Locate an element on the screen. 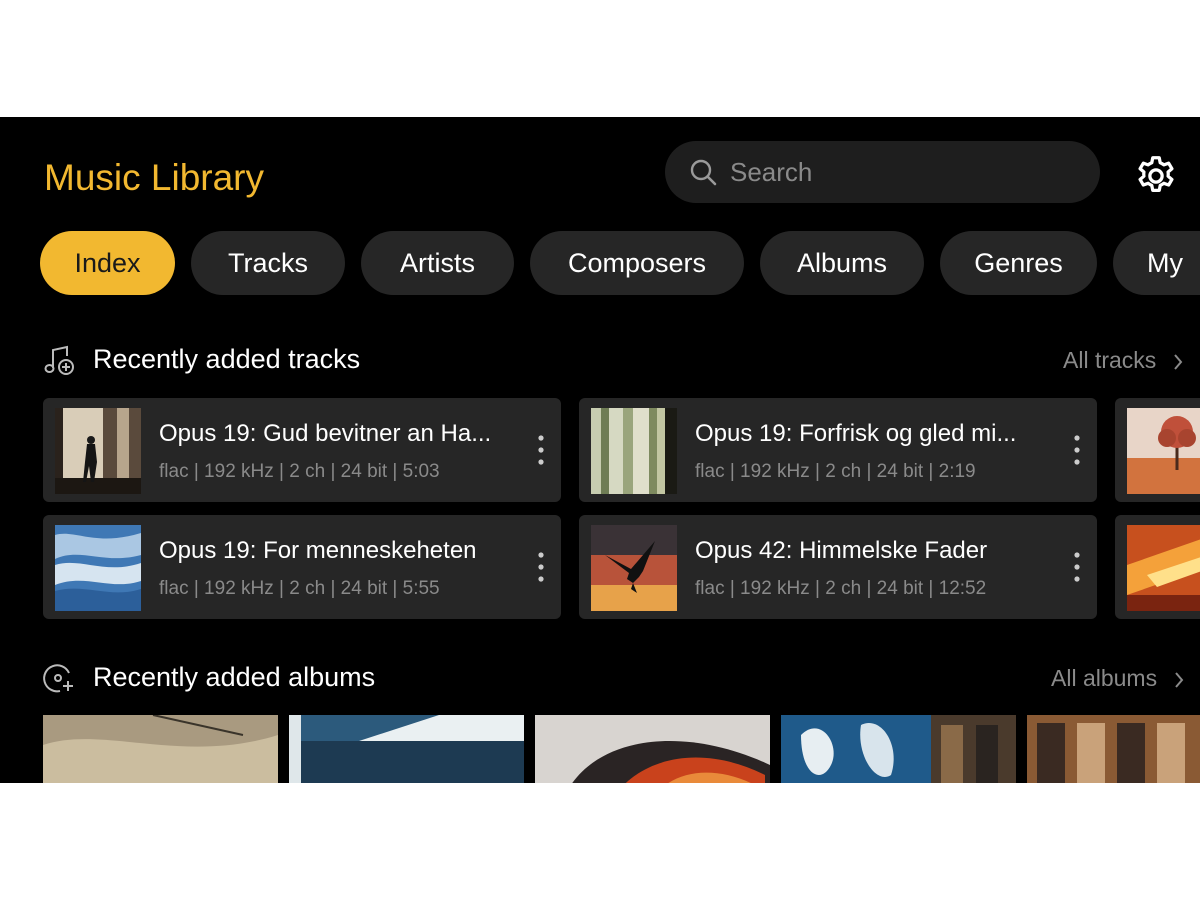  tab-tracks: Tracks is located at coordinates (268, 263).